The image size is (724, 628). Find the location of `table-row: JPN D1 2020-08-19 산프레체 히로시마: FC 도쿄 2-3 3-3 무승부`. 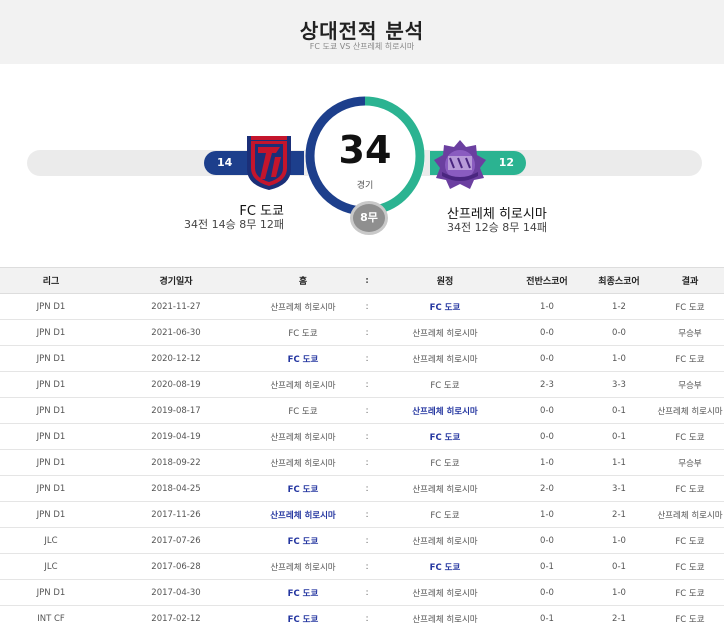

table-row: JPN D1 2020-08-19 산프레체 히로시마: FC 도쿄 2-3 3-3 무승부 is located at coordinates (362, 384).